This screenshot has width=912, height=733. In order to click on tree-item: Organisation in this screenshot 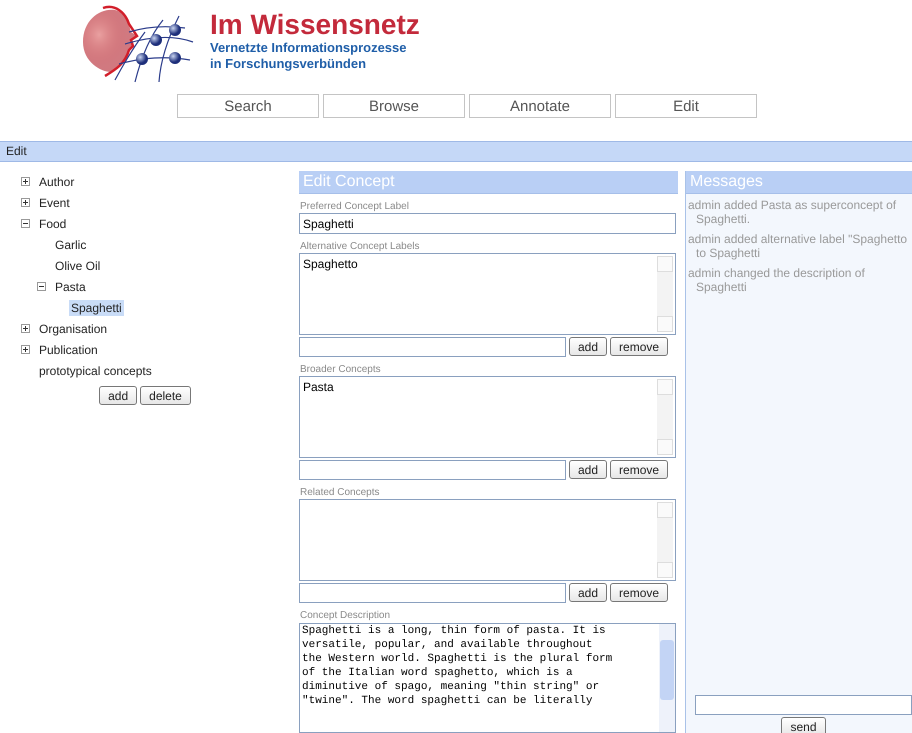, I will do `click(73, 328)`.